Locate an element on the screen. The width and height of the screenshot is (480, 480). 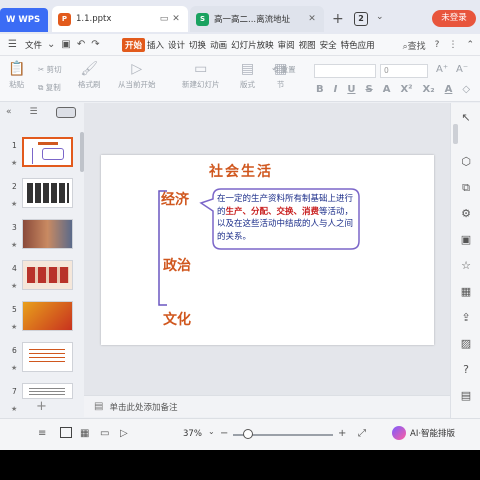
slide-thumbnail-row: 1 ★ is located at coordinates (38, 154).